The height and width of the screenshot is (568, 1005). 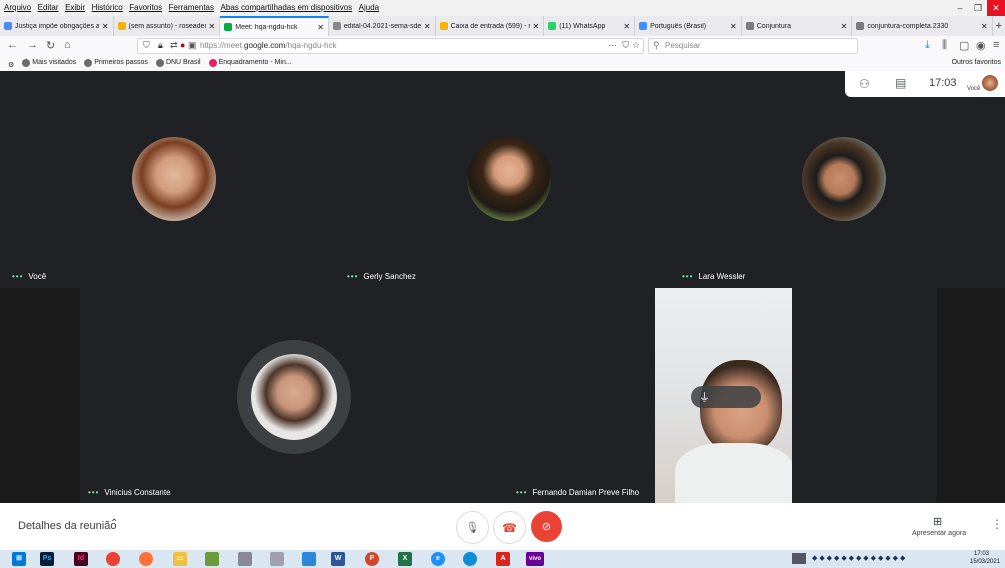 What do you see at coordinates (47, 559) in the screenshot?
I see `photoshop-icon: Ps` at bounding box center [47, 559].